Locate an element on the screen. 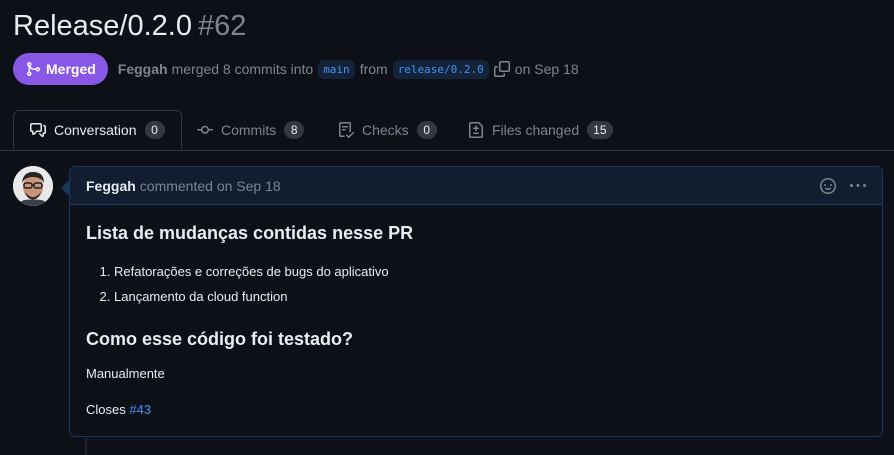 This screenshot has height=455, width=894. tab-conversation-label: Conversation is located at coordinates (95, 130).